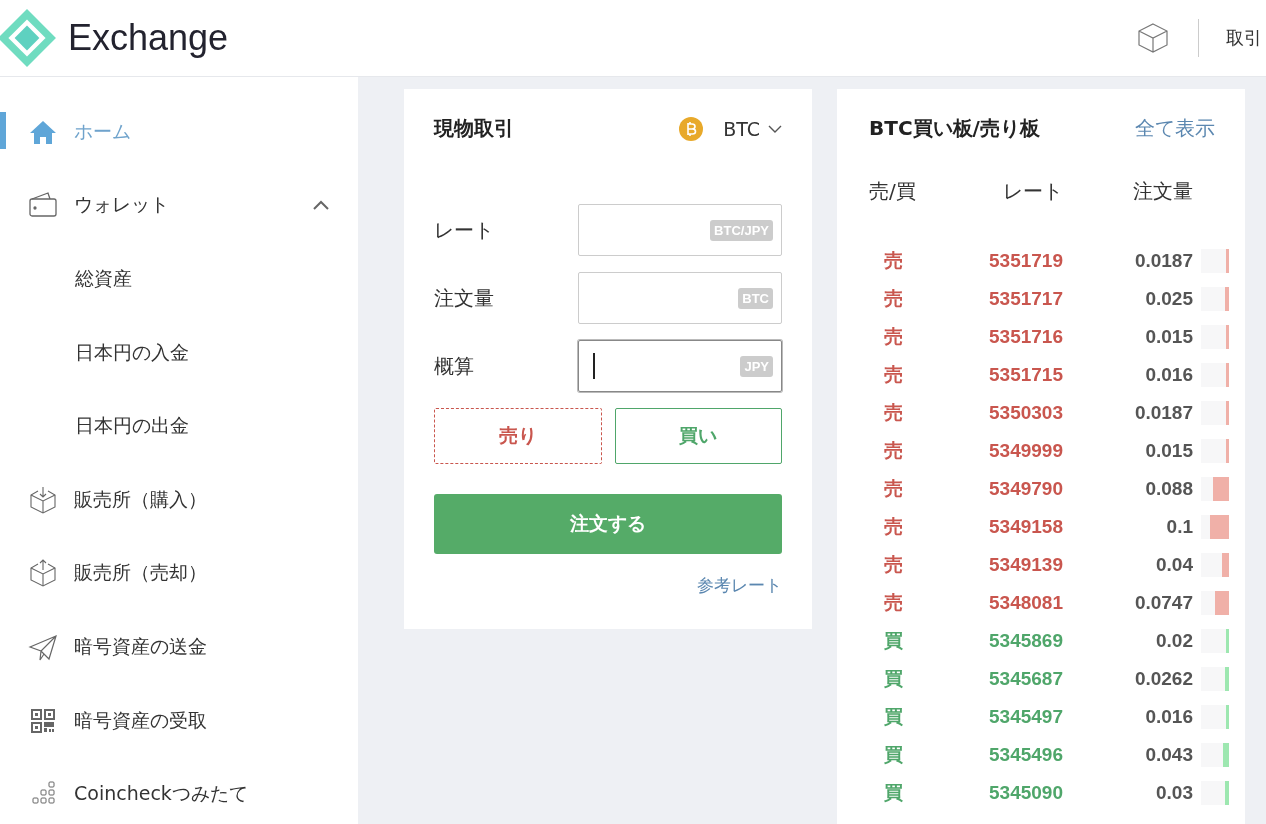 The width and height of the screenshot is (1266, 824). What do you see at coordinates (1025, 679) in the screenshot?
I see `rate-cell-text: 5345687` at bounding box center [1025, 679].